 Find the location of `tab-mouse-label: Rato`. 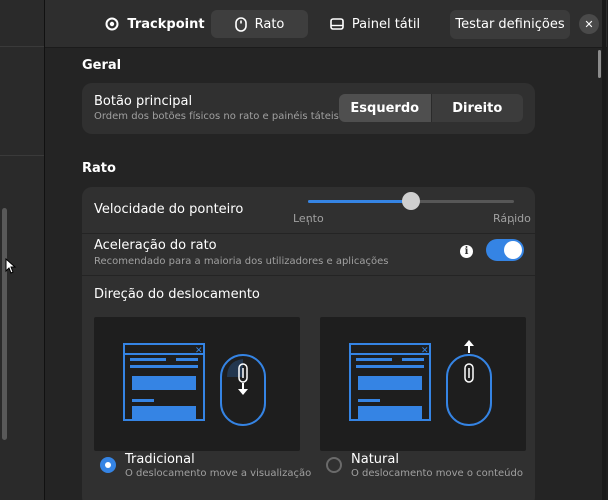

tab-mouse-label: Rato is located at coordinates (269, 24).